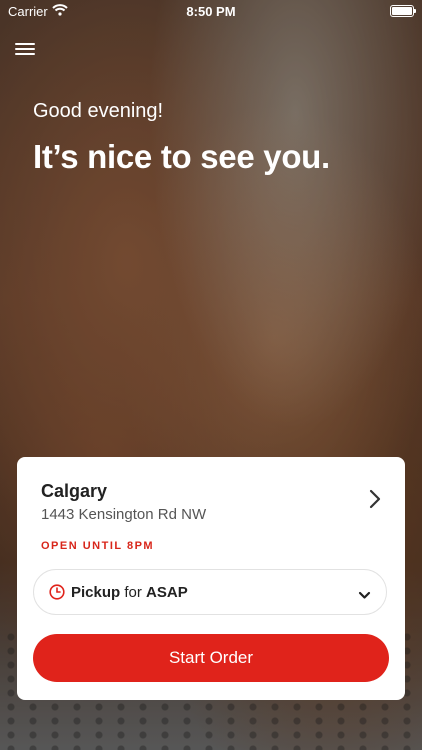 This screenshot has height=750, width=422. What do you see at coordinates (181, 156) in the screenshot?
I see `headline-text: It’s nice to see you.` at bounding box center [181, 156].